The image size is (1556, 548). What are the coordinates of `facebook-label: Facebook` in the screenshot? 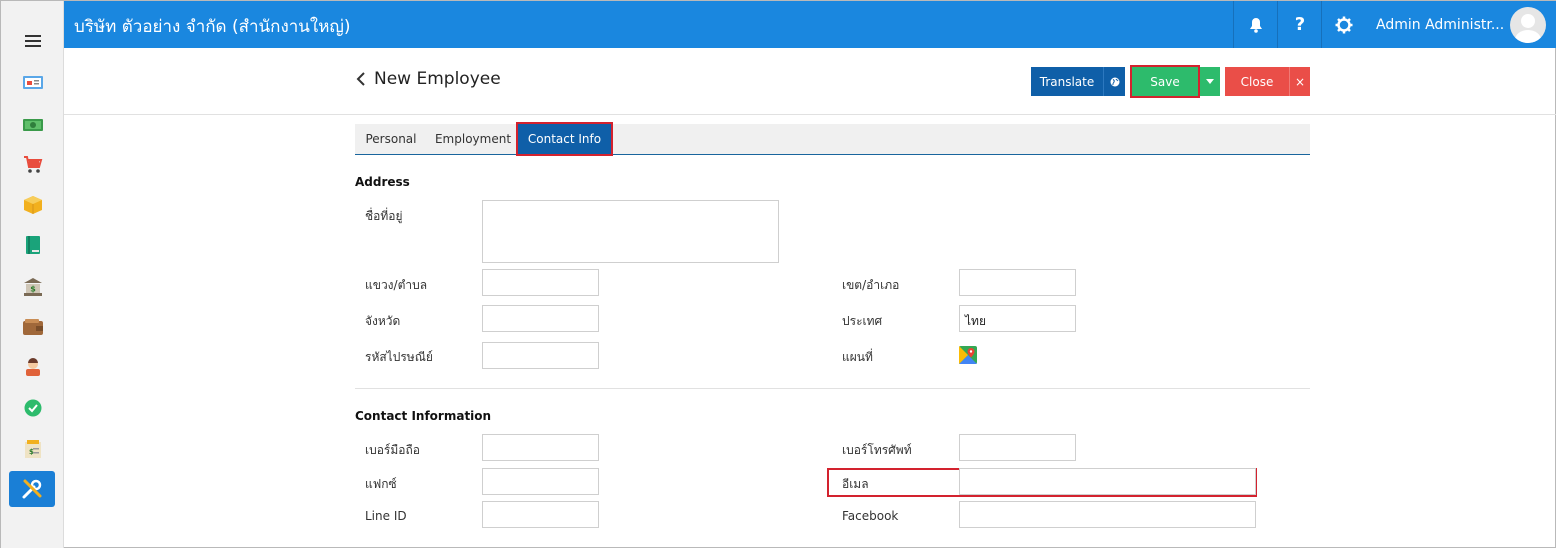 It's located at (870, 516).